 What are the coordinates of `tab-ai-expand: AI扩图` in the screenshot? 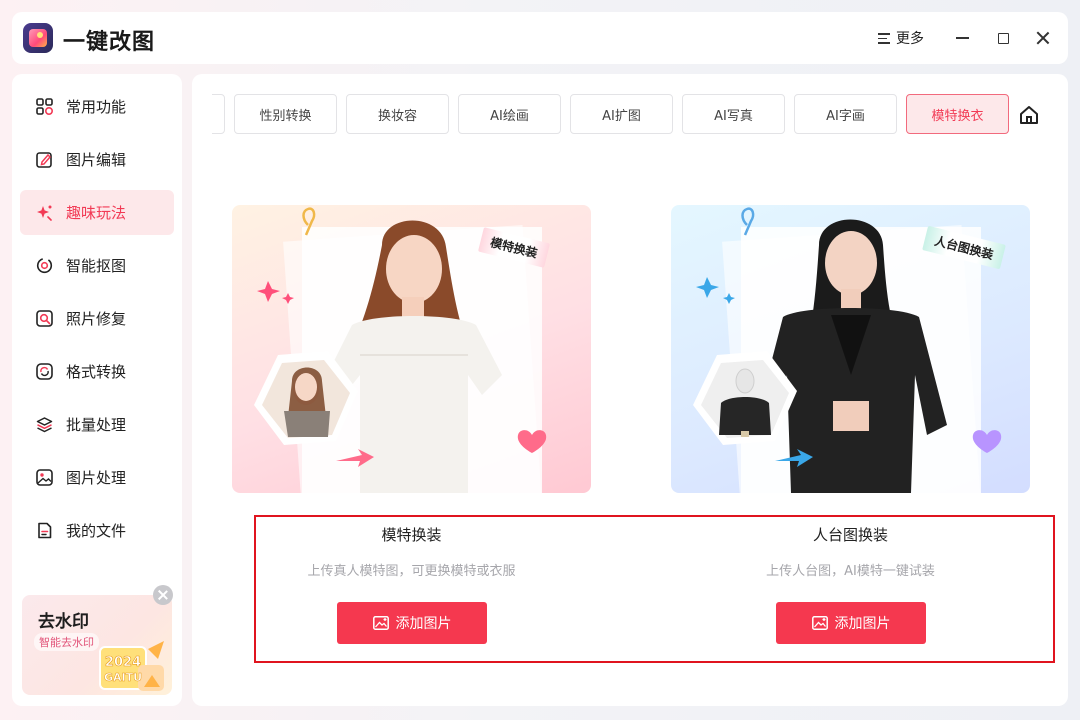 It's located at (621, 114).